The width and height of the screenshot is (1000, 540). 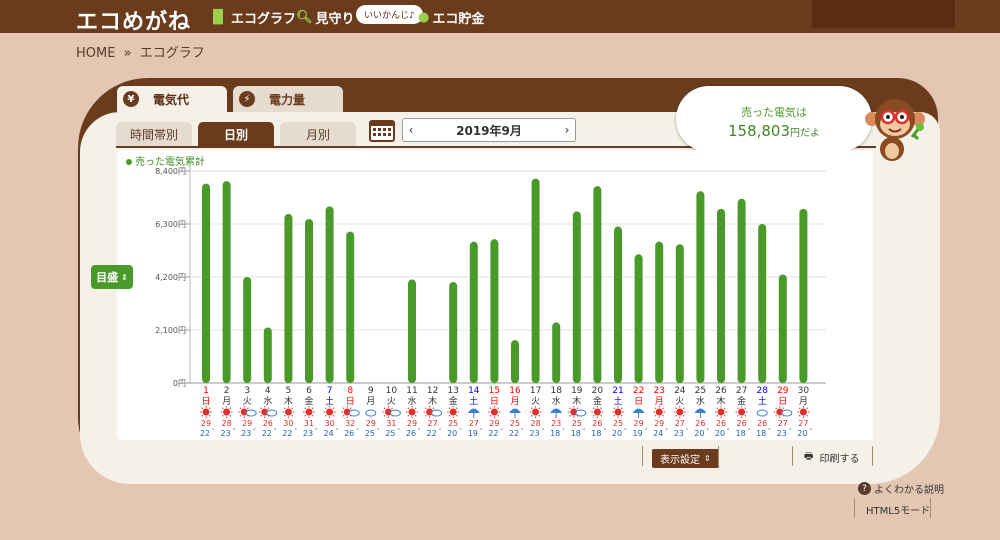 What do you see at coordinates (909, 490) in the screenshot?
I see `help-label: よくわかる説明` at bounding box center [909, 490].